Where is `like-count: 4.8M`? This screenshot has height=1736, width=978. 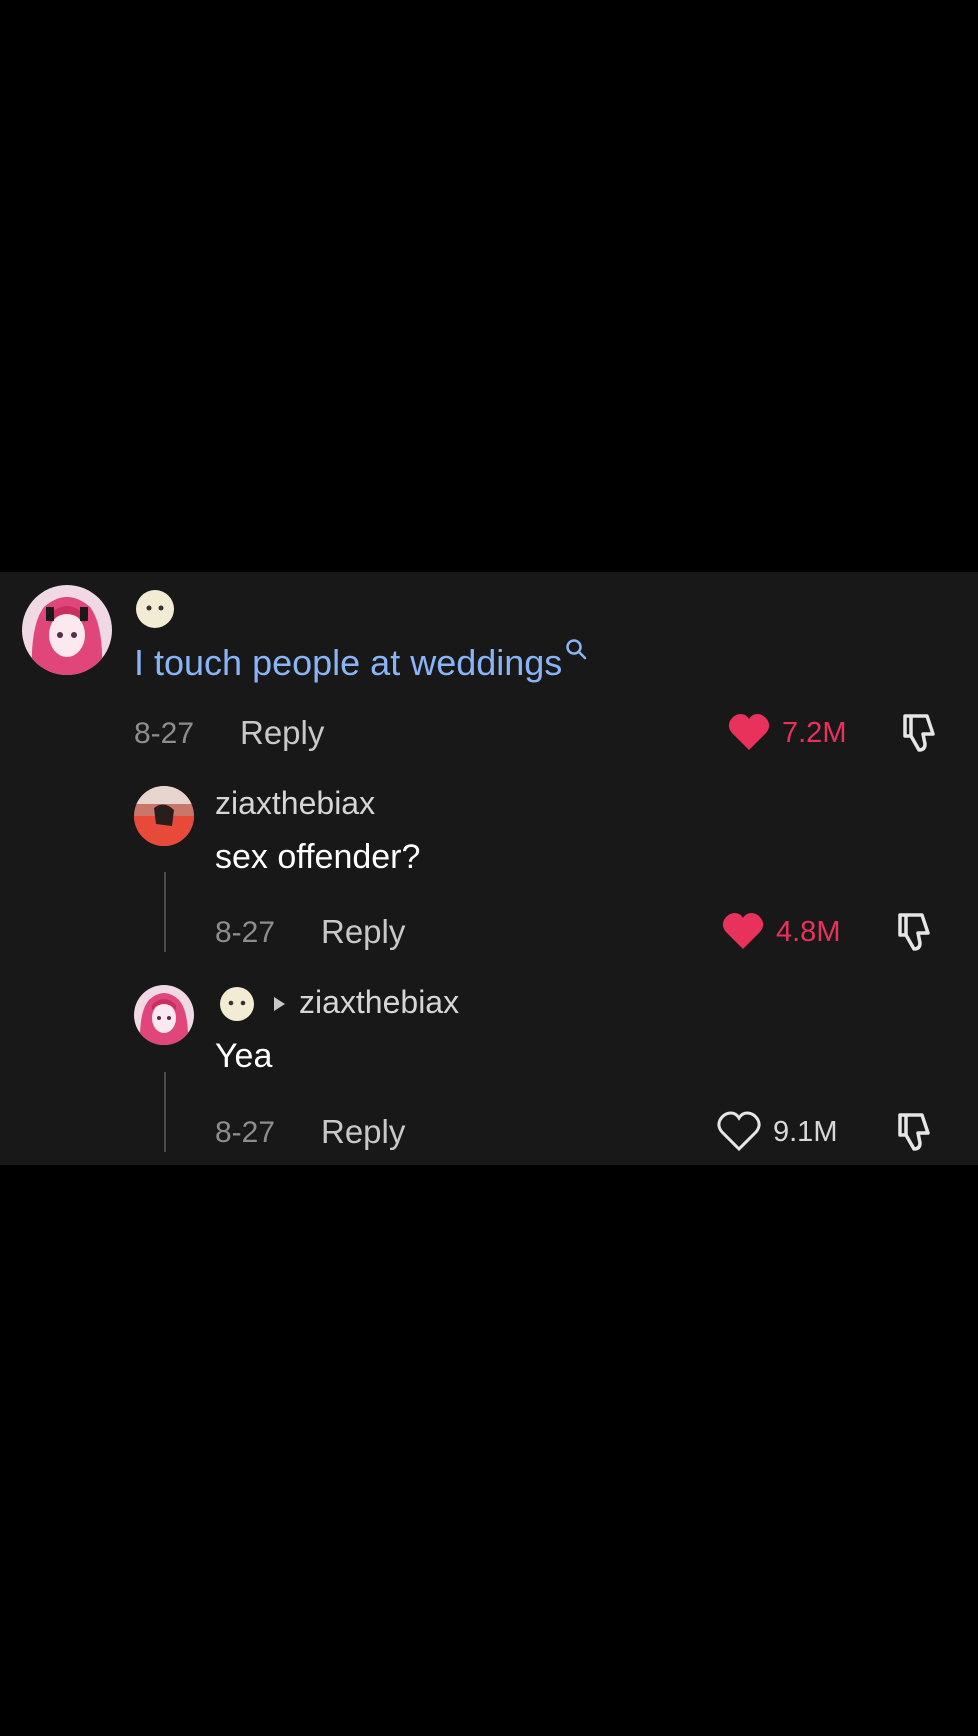
like-count: 4.8M is located at coordinates (808, 932).